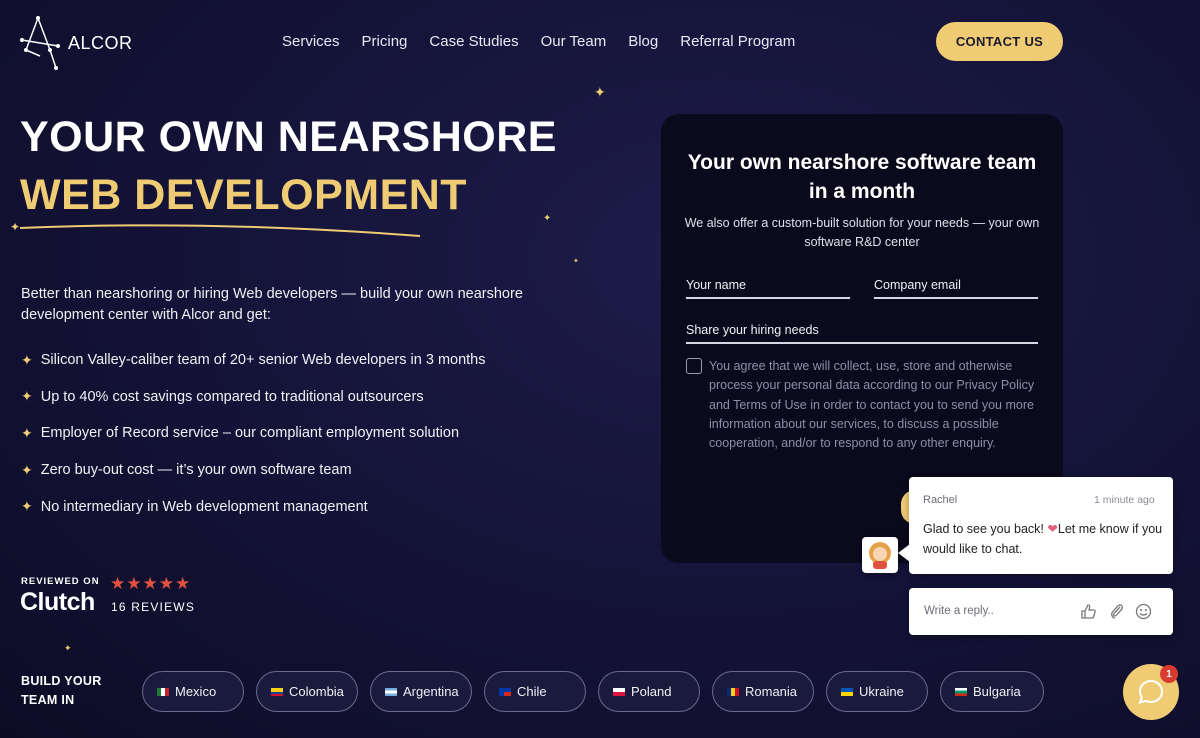 This screenshot has width=1200, height=738. What do you see at coordinates (151, 583) in the screenshot?
I see `rating-stars: ★★★★★` at bounding box center [151, 583].